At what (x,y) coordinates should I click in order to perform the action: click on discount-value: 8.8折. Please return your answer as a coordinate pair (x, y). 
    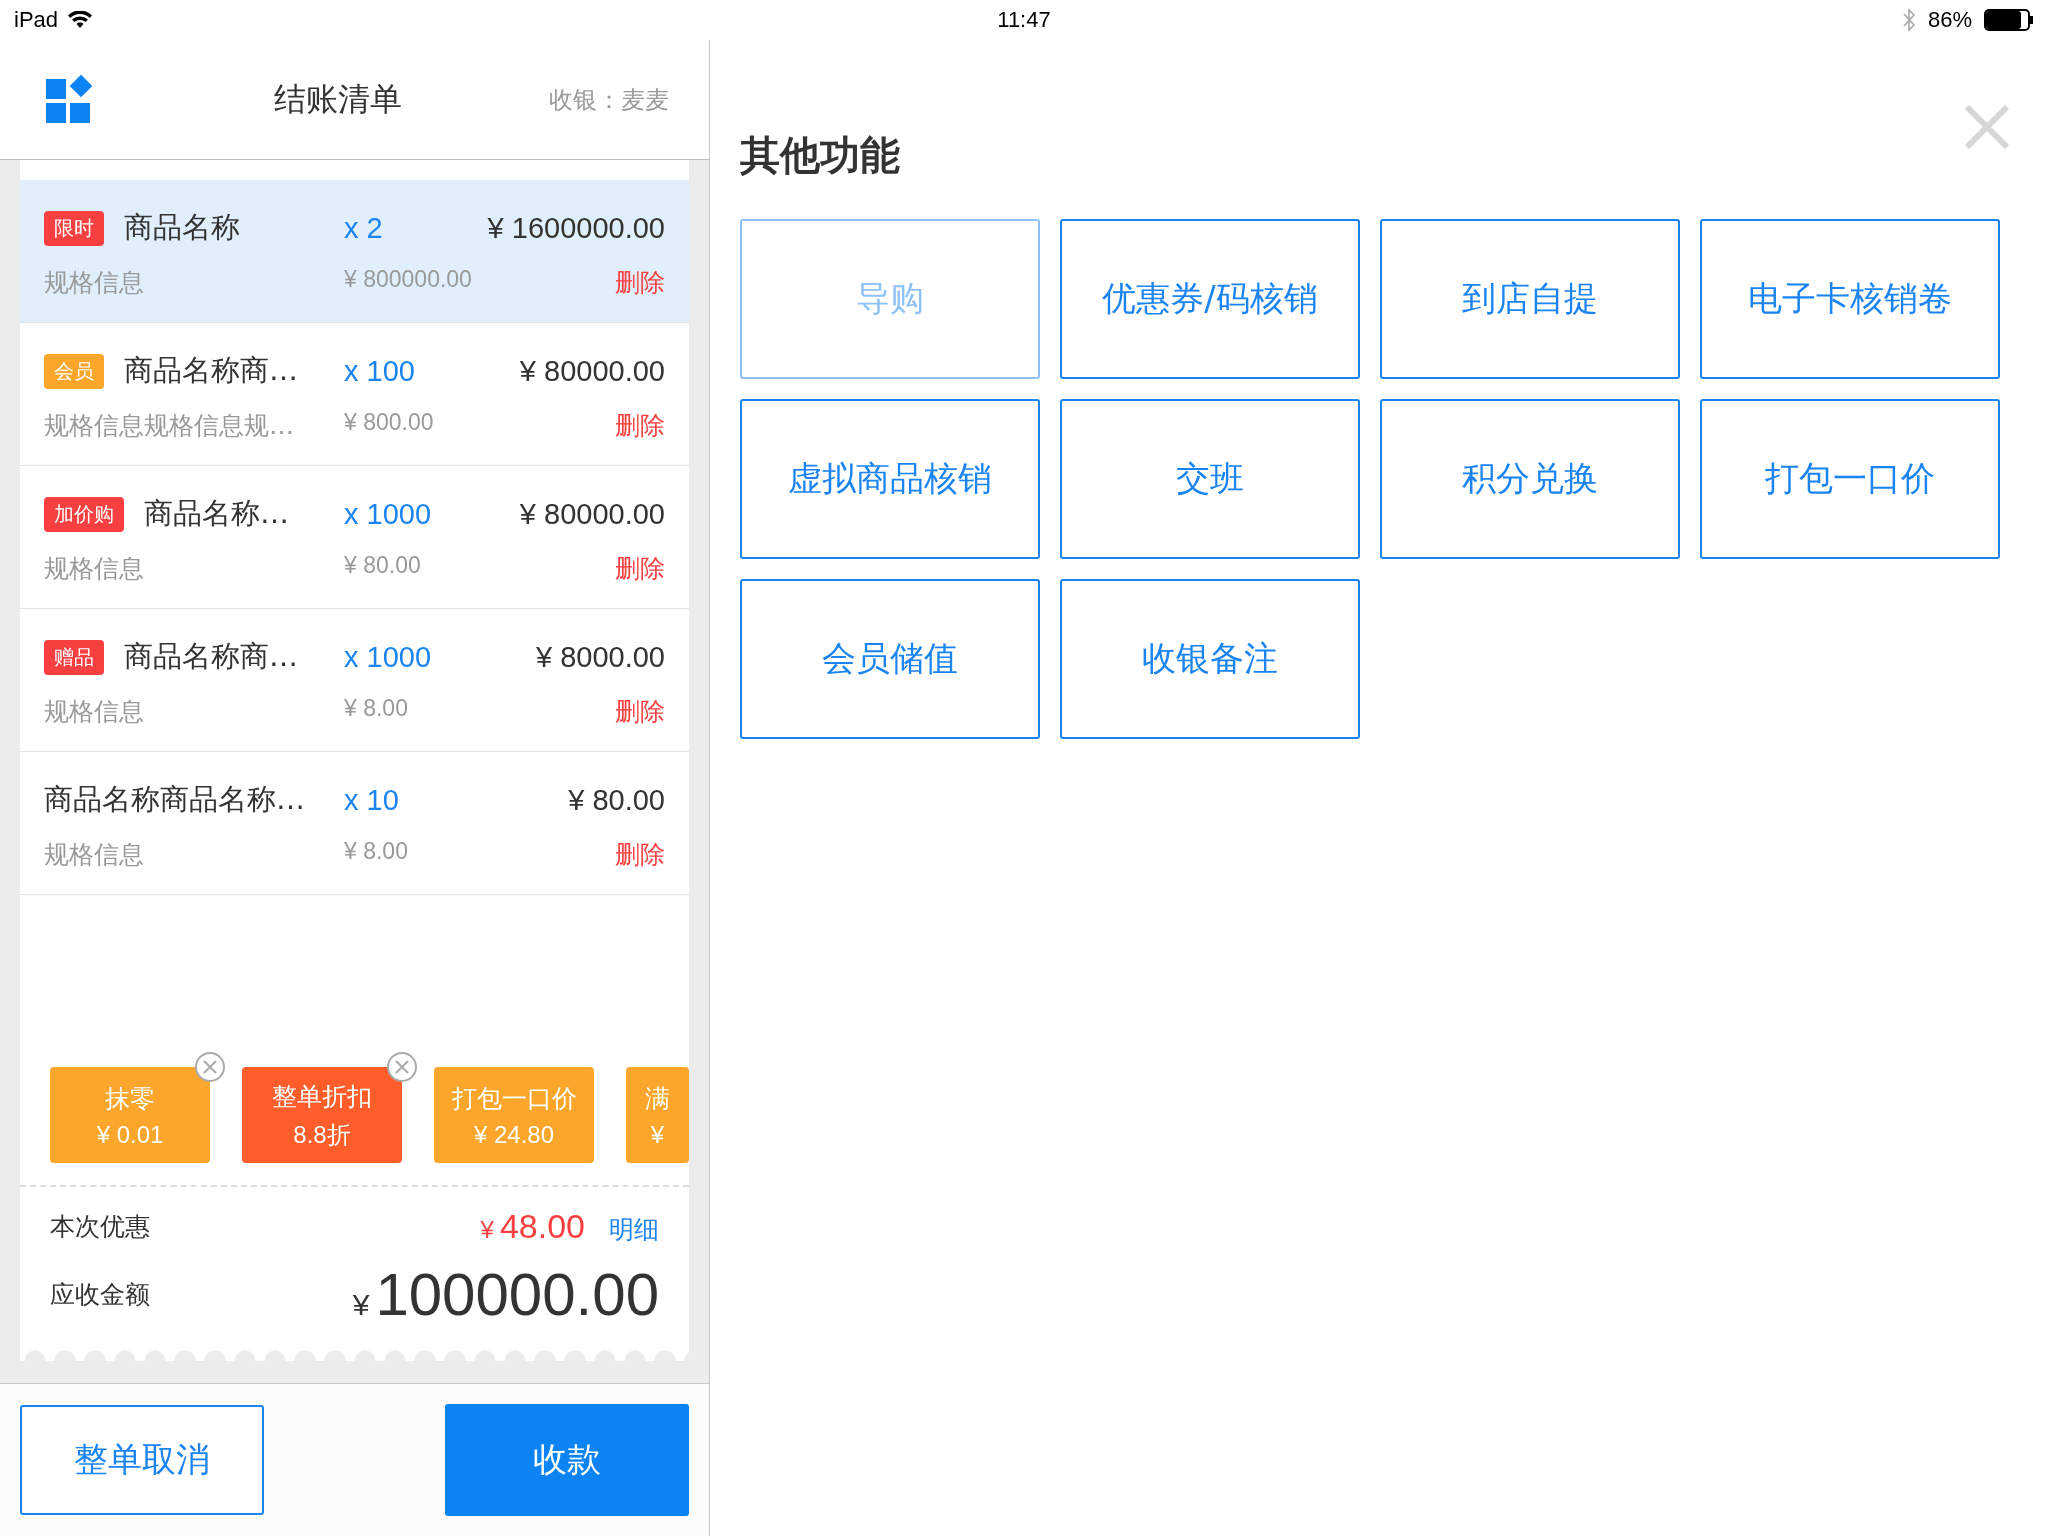
    Looking at the image, I should click on (322, 1134).